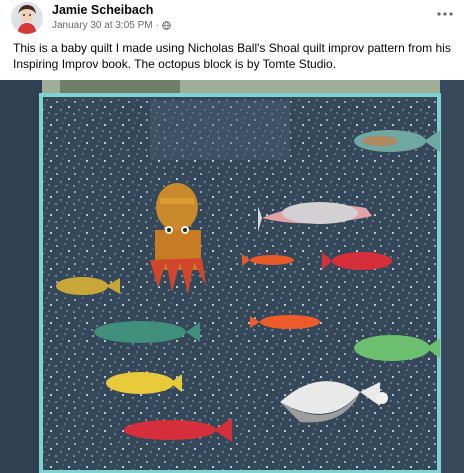  I want to click on author-name: Jamie Scheibach, so click(102, 10).